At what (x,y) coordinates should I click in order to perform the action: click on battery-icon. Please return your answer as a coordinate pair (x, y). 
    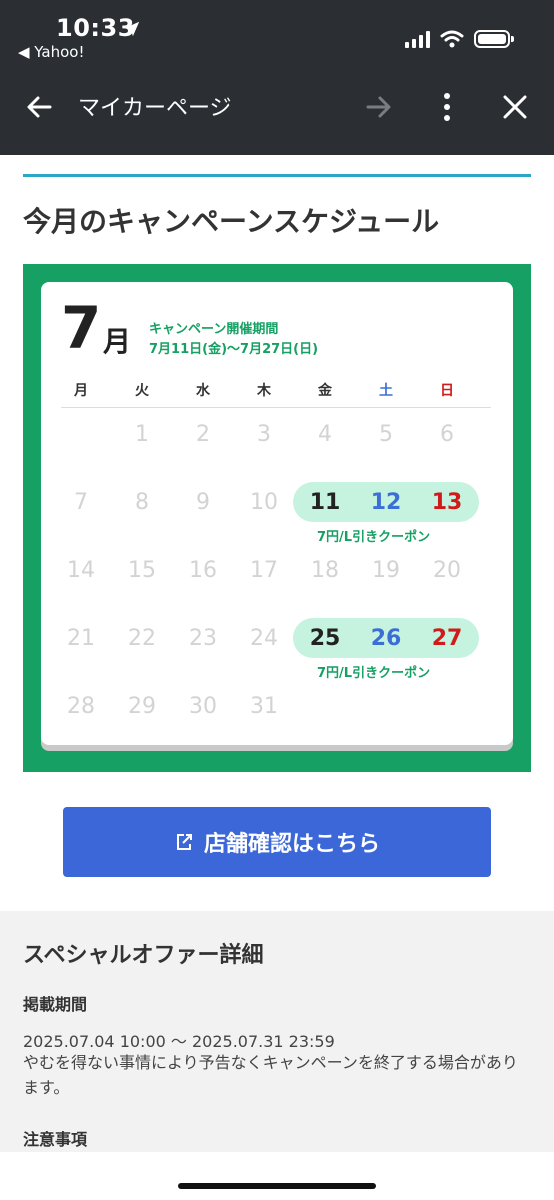
    Looking at the image, I should click on (494, 39).